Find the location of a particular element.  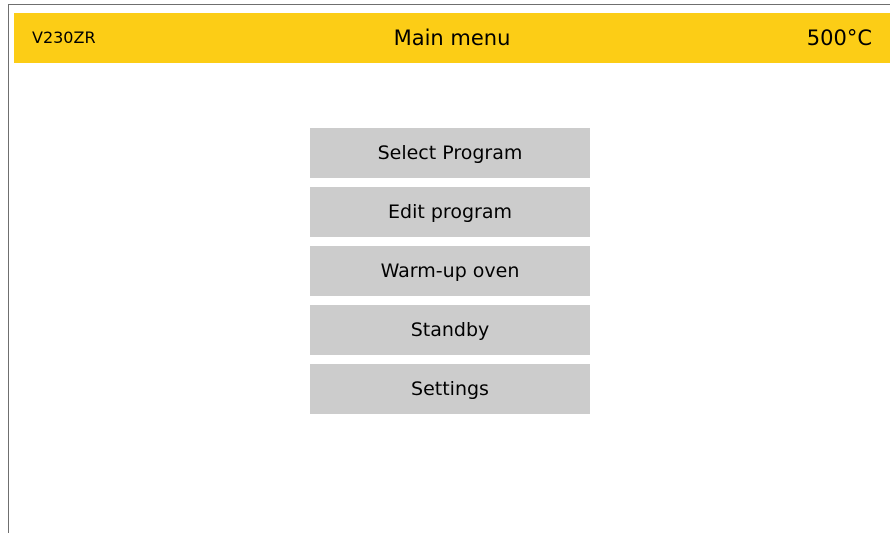

page-title: Main menu is located at coordinates (452, 38).